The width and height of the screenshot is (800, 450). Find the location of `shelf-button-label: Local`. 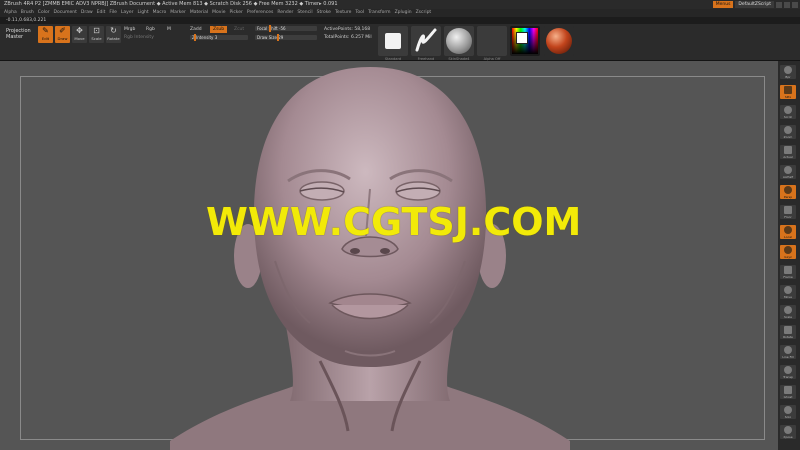

shelf-button-label: Local is located at coordinates (788, 237).